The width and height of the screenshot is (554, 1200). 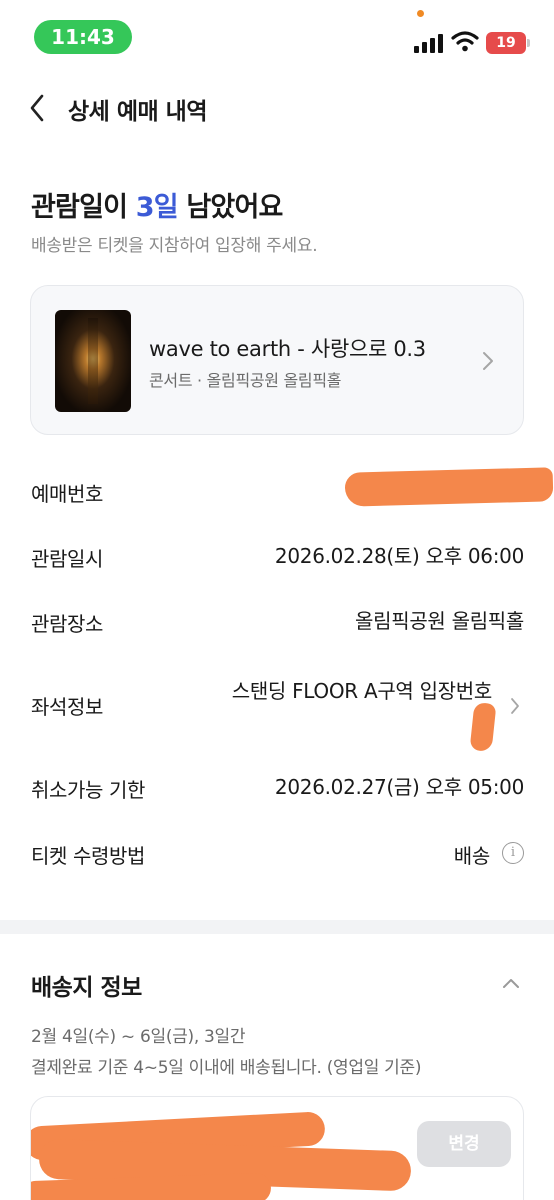 What do you see at coordinates (88, 790) in the screenshot?
I see `cancel-deadline-label: 취소가능 기한` at bounding box center [88, 790].